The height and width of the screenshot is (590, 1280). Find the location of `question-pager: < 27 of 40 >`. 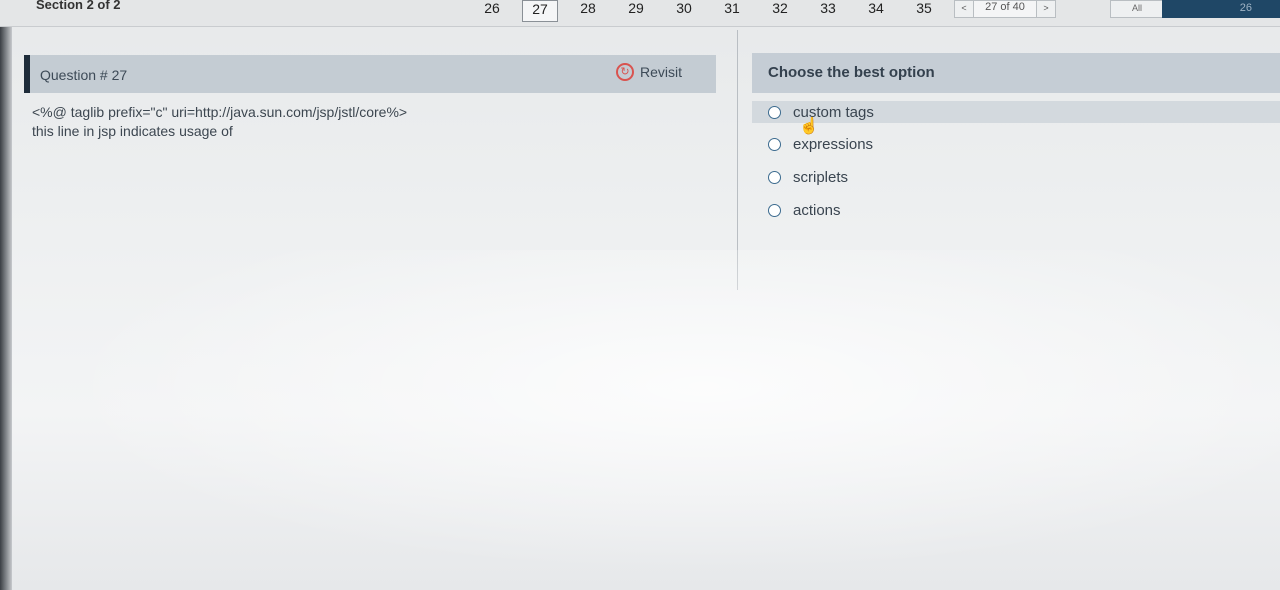

question-pager: < 27 of 40 > is located at coordinates (1005, 9).